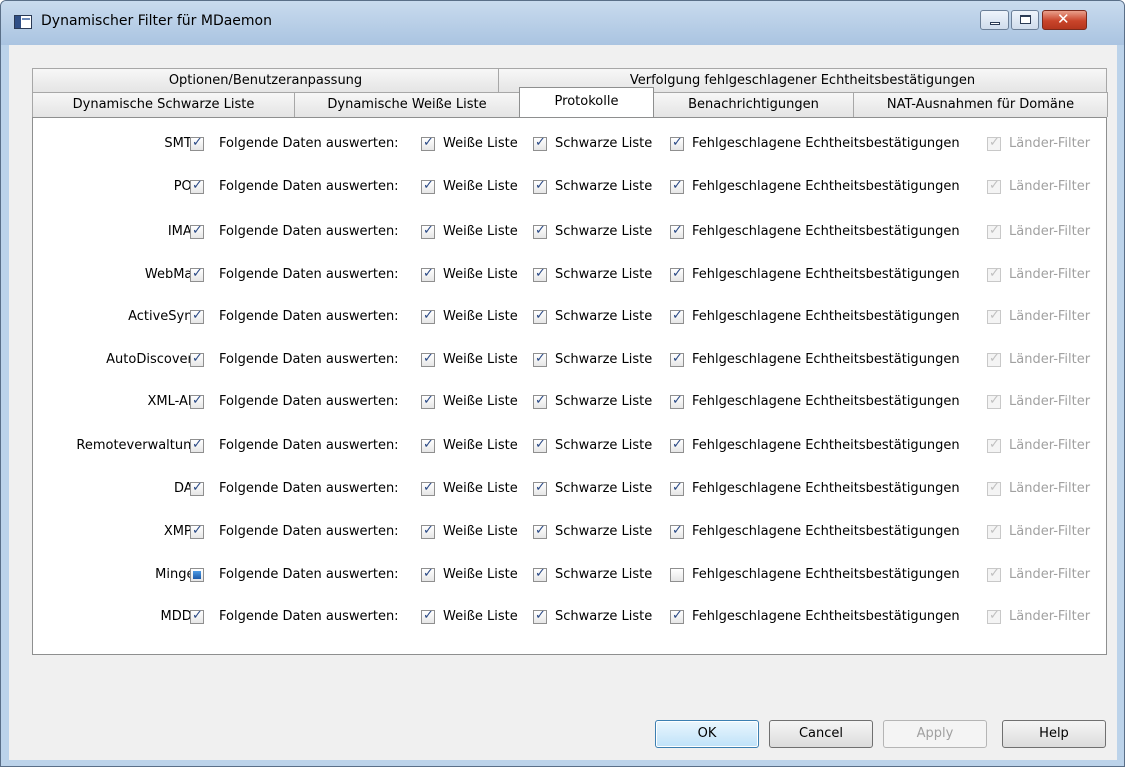 The height and width of the screenshot is (767, 1125). Describe the element at coordinates (562, 23) in the screenshot. I see `title-bar: Dynamischer Filter für MDaemon ✕` at that location.